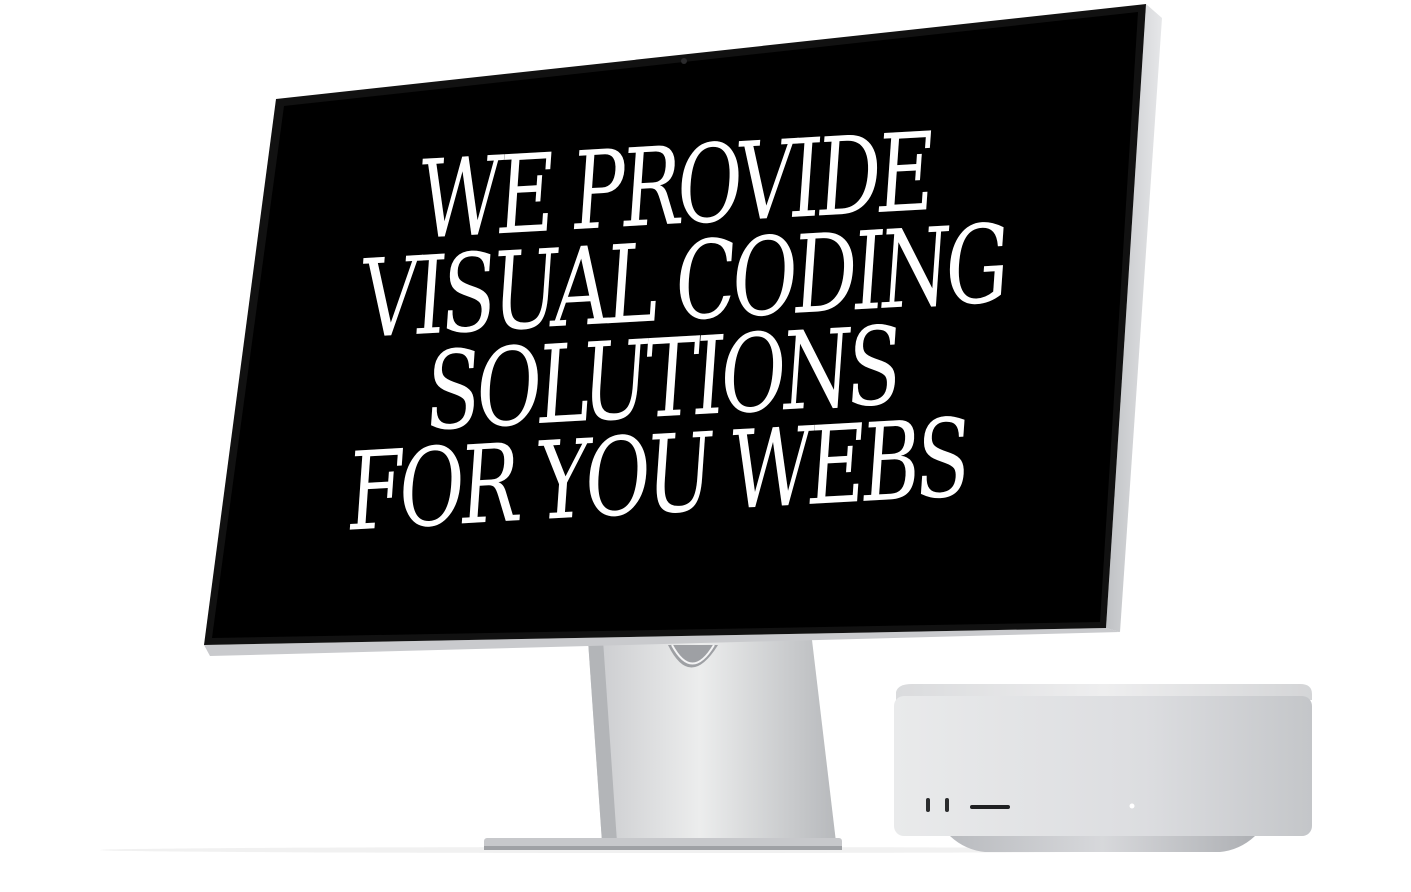 The width and height of the screenshot is (1411, 892). I want to click on mac-studio, so click(1103, 768).